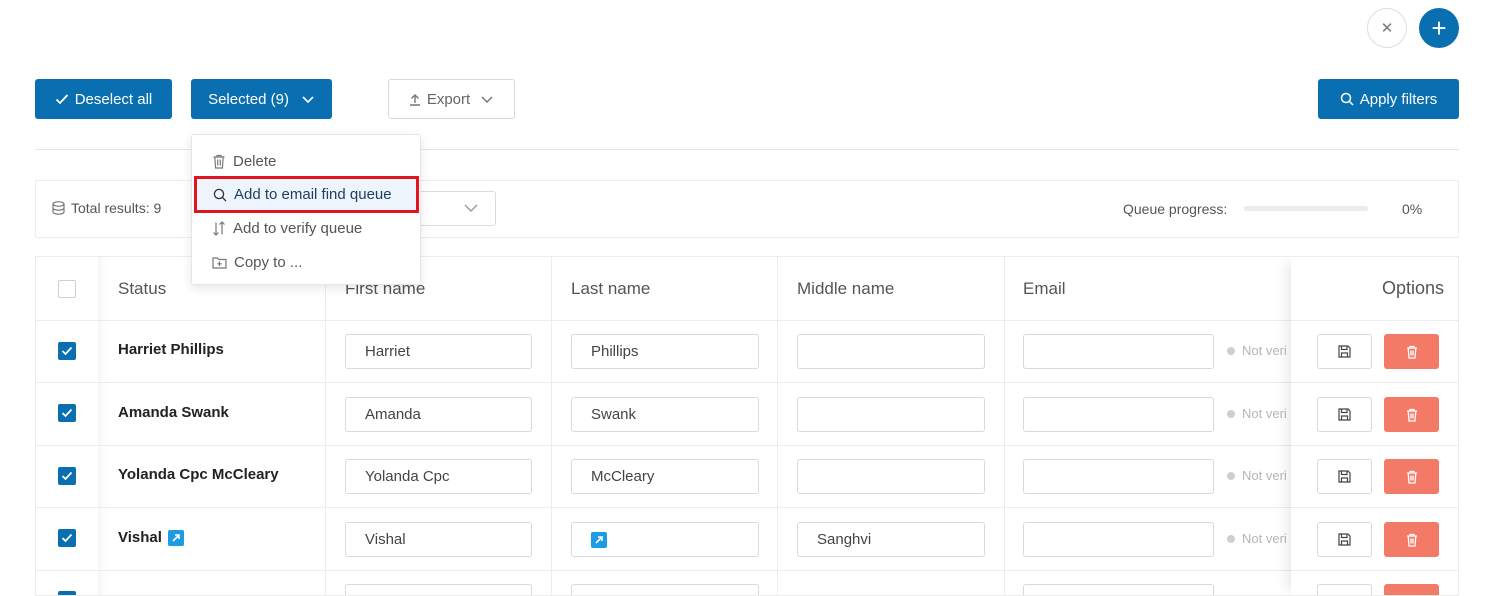 This screenshot has width=1498, height=596. What do you see at coordinates (453, 208) in the screenshot?
I see `page-size-select` at bounding box center [453, 208].